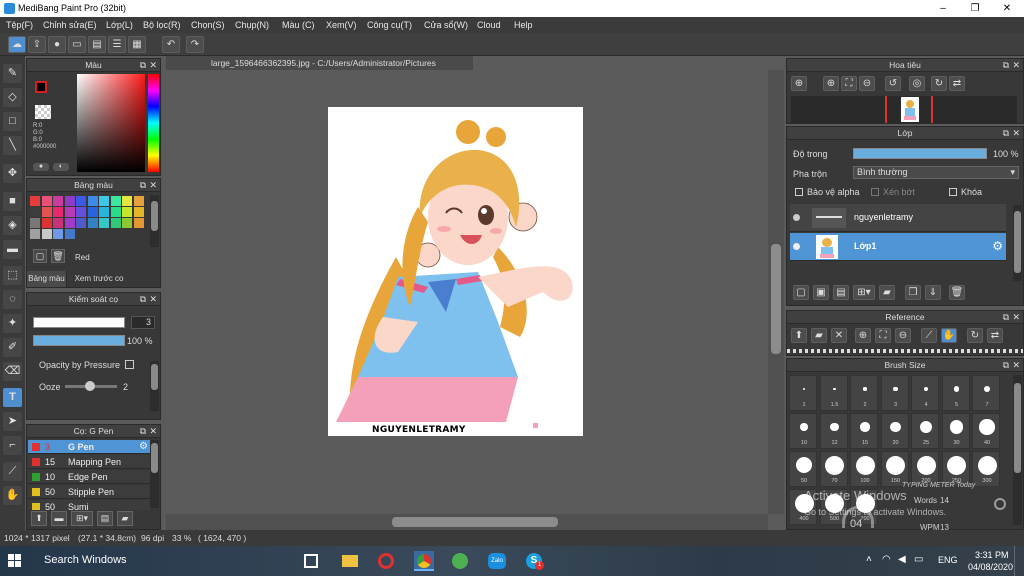 This screenshot has height=576, width=1024. Describe the element at coordinates (990, 567) in the screenshot. I see `clock-date: 04/08/2020` at that location.